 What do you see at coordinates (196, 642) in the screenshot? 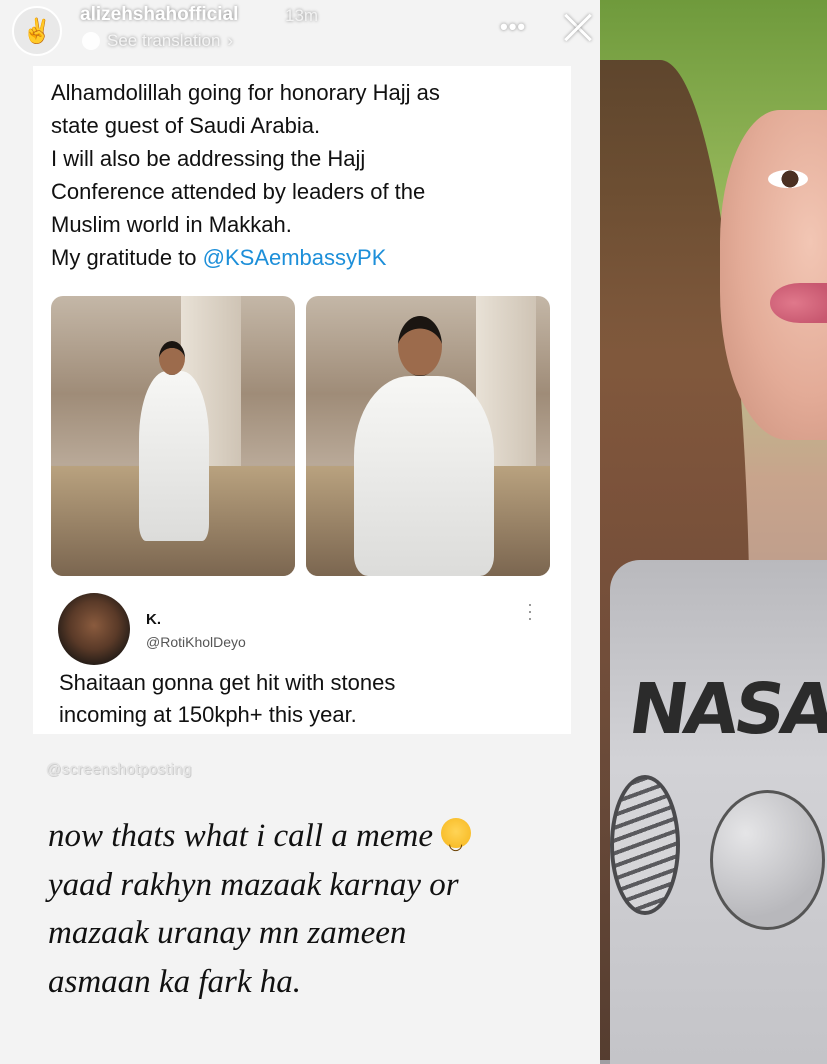
I see `reply-handle: @RotiKholDeyo` at bounding box center [196, 642].